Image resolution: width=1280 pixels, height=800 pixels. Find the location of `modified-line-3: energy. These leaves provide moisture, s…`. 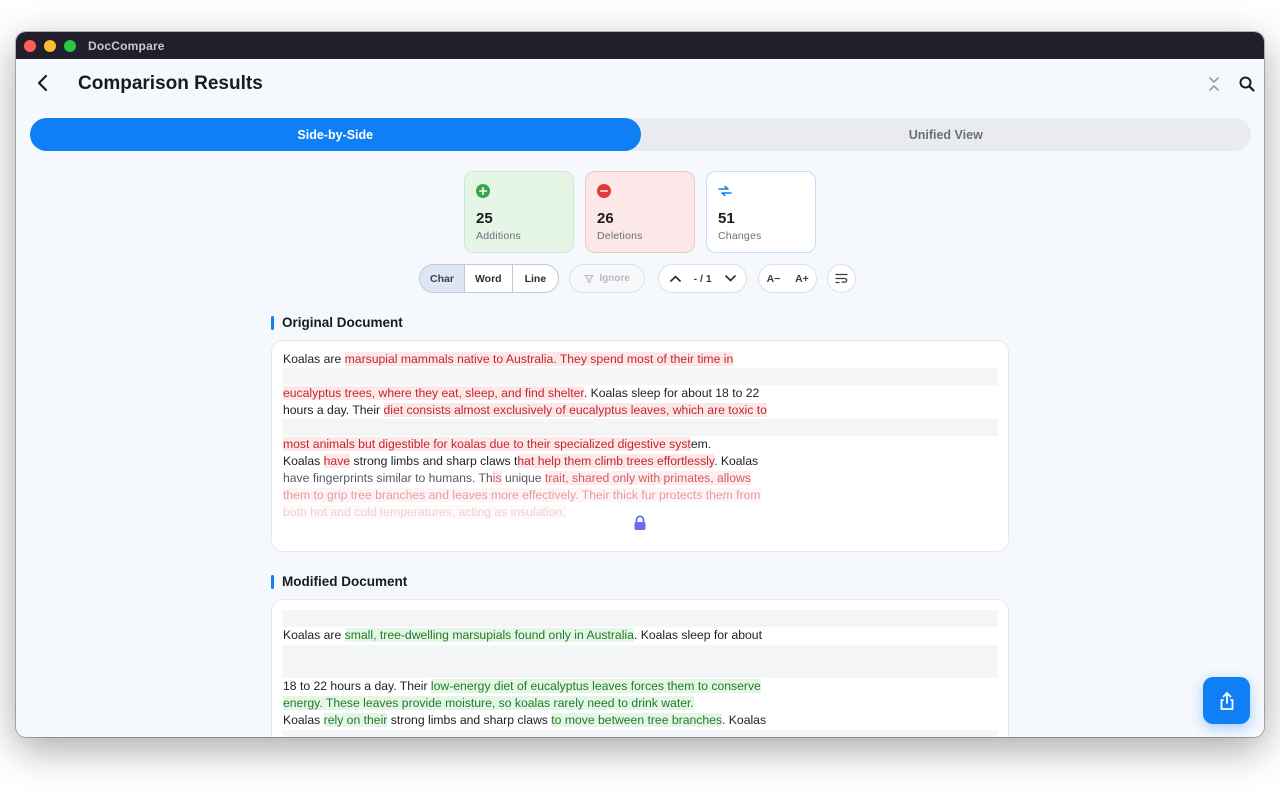

modified-line-3: energy. These leaves provide moisture, s… is located at coordinates (488, 703).